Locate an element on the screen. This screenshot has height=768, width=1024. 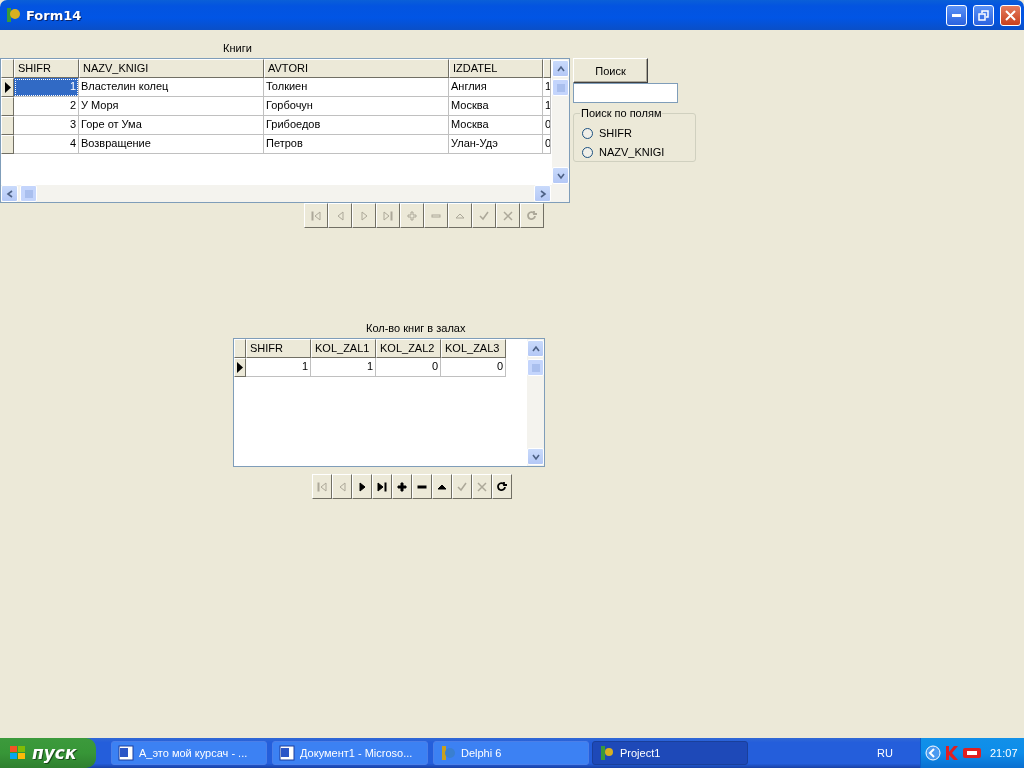
restore-button is located at coordinates (983, 15).